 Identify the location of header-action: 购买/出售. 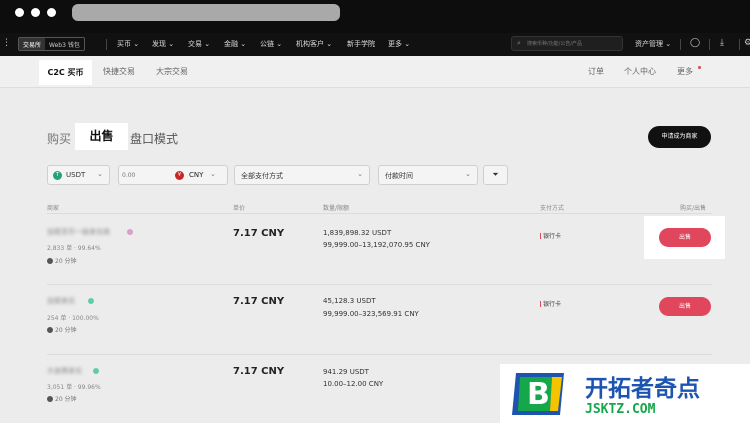
(693, 208).